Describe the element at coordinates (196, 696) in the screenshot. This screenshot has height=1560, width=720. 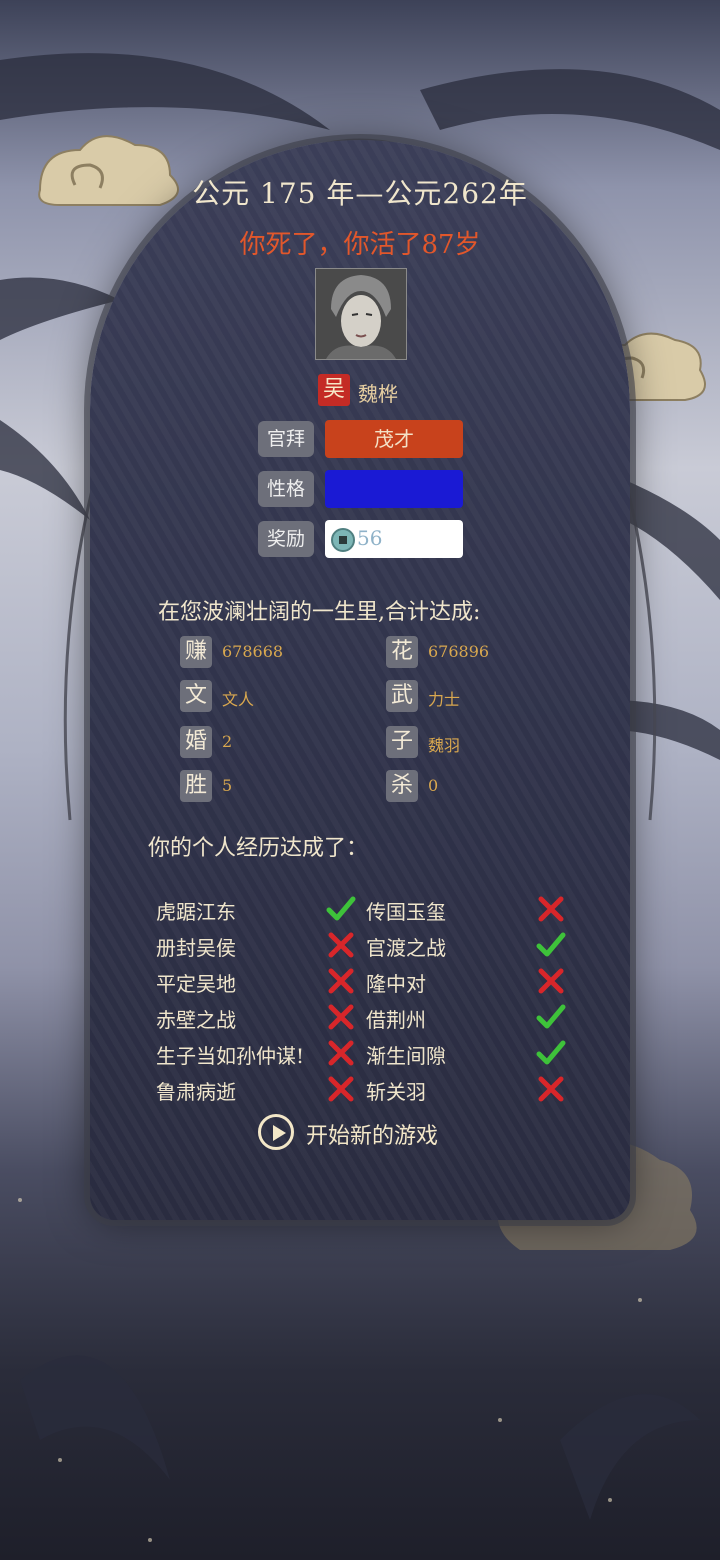
I see `stat-literary-char: 文` at that location.